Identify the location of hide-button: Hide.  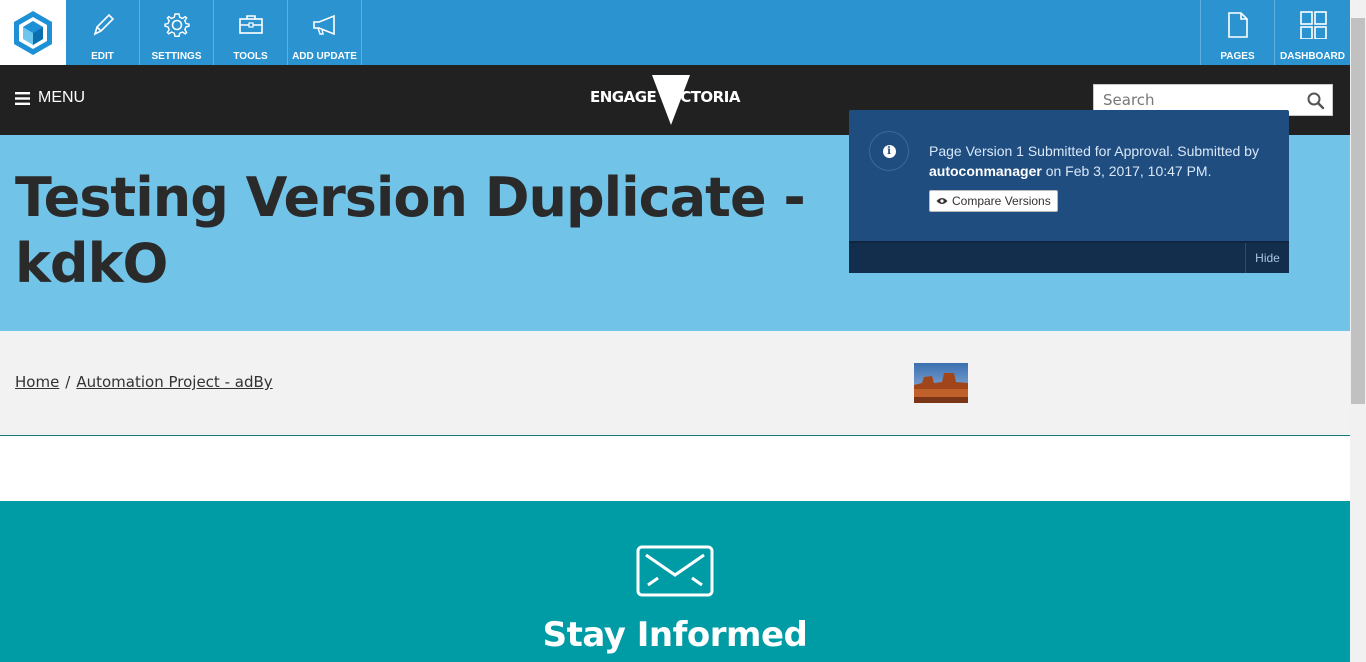
(1267, 258).